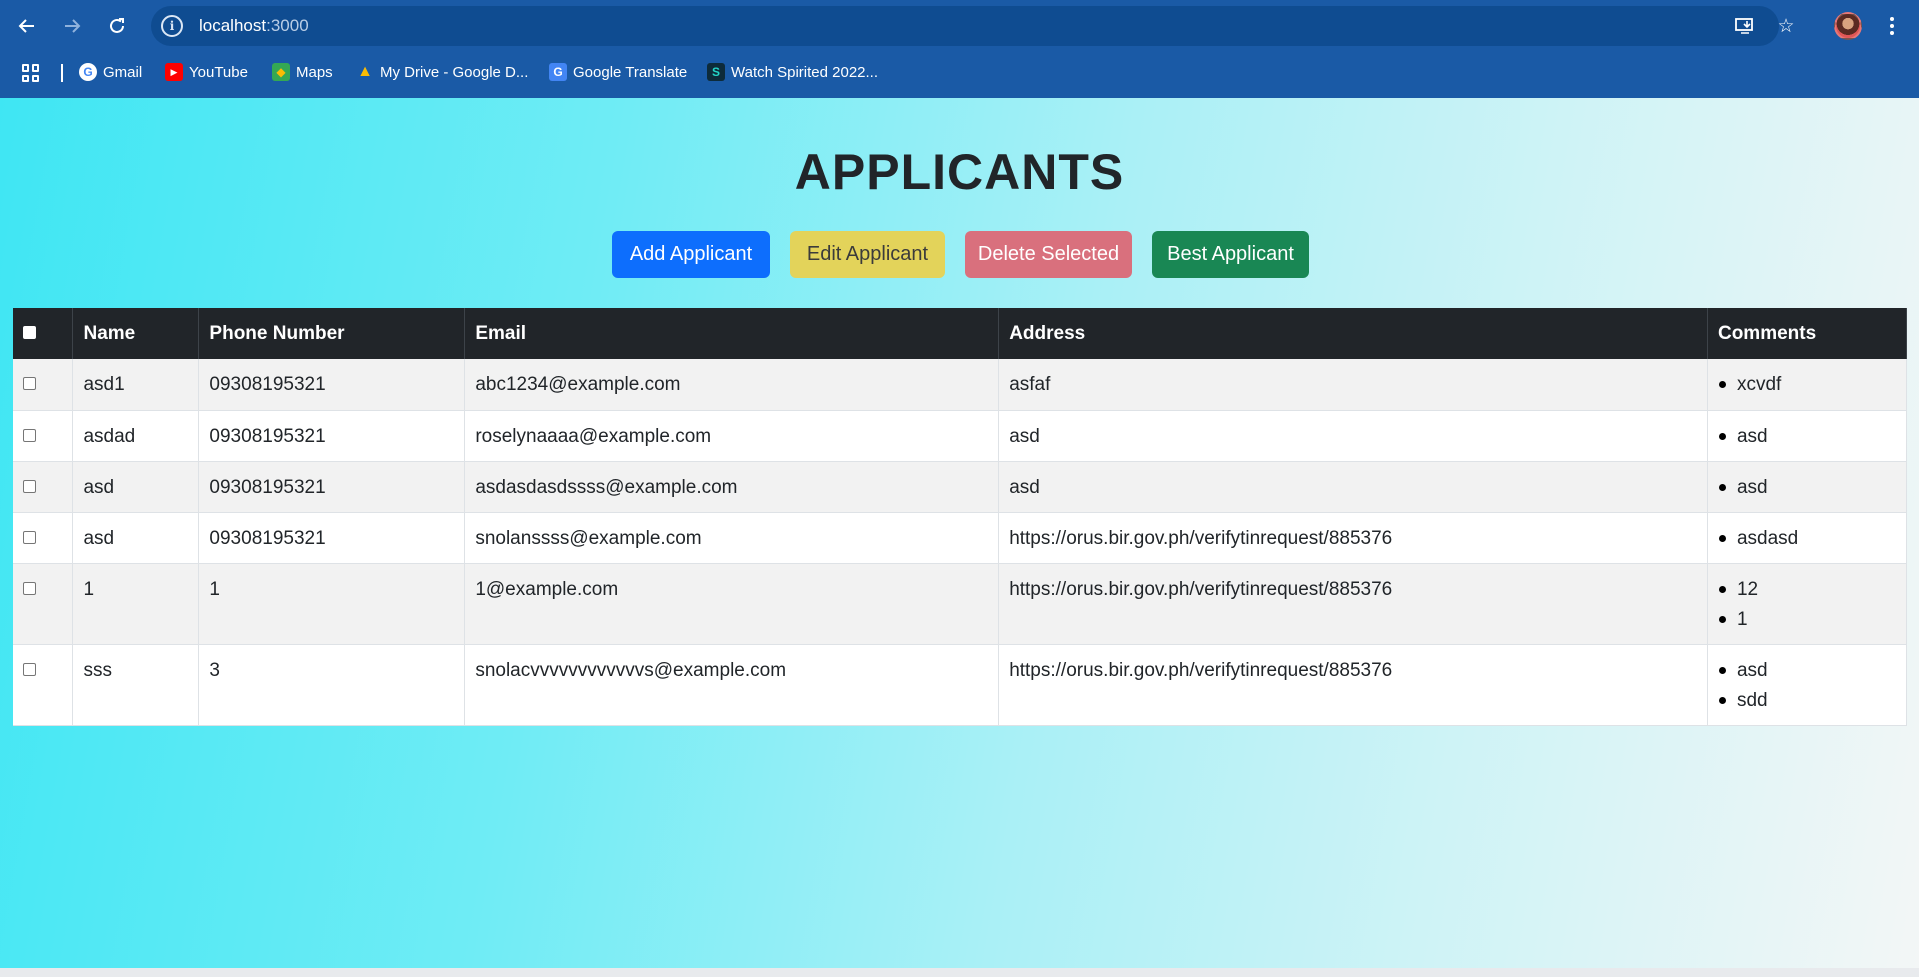 This screenshot has width=1919, height=977. What do you see at coordinates (43, 333) in the screenshot?
I see `select-all-cell` at bounding box center [43, 333].